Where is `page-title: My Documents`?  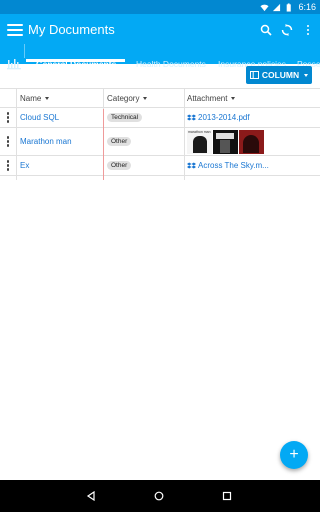 page-title: My Documents is located at coordinates (71, 29).